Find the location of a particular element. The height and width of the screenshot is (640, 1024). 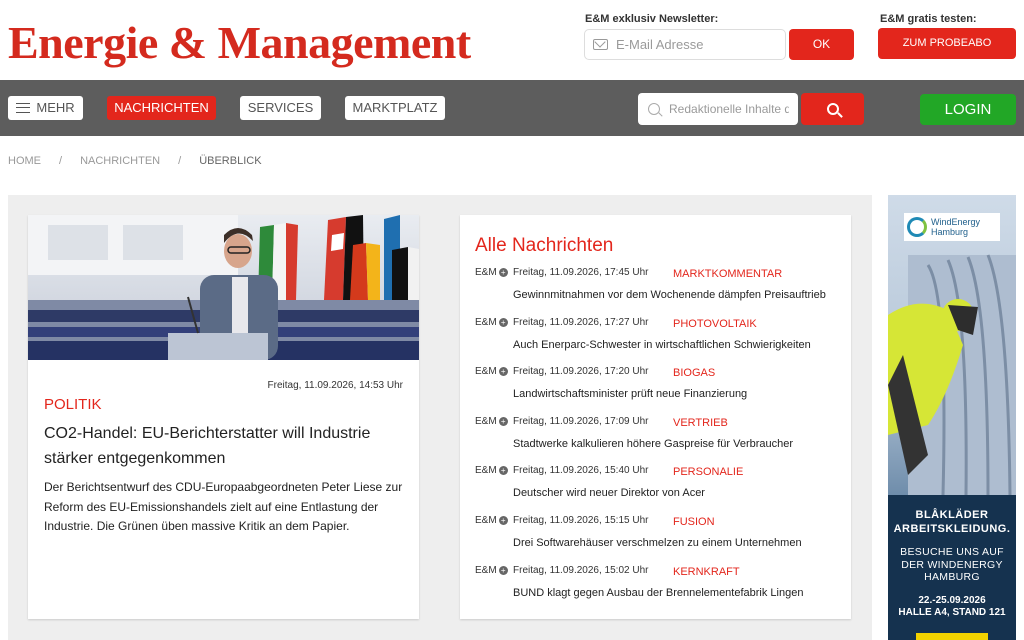

main-nav: MEHR NACHRICHTEN SERVICES MARKTPLATZ is located at coordinates (512, 108).